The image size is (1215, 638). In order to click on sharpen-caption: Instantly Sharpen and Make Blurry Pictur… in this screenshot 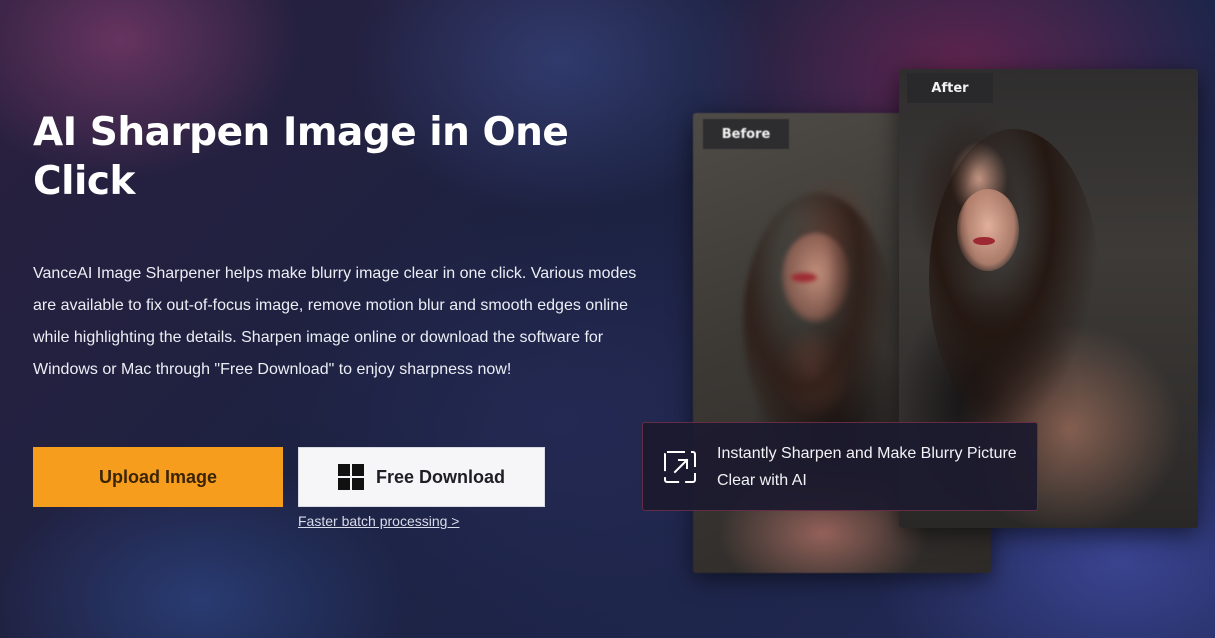, I will do `click(867, 467)`.